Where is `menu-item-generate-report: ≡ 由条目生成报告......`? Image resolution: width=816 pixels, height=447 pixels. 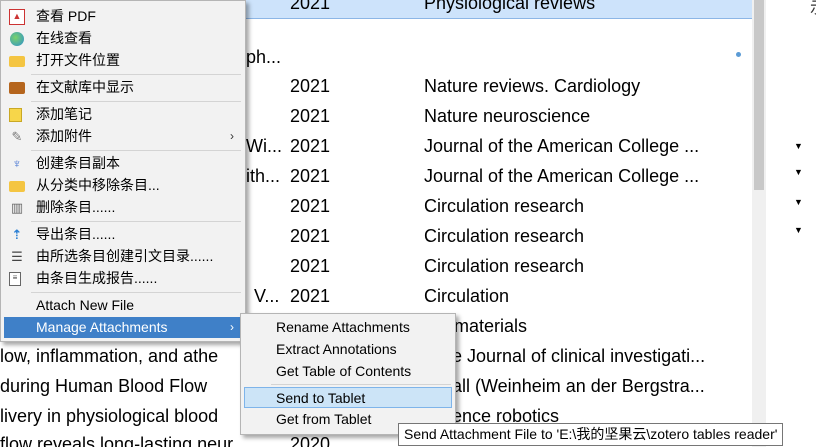
menu-item-generate-report: ≡ 由条目生成报告...... is located at coordinates (123, 278).